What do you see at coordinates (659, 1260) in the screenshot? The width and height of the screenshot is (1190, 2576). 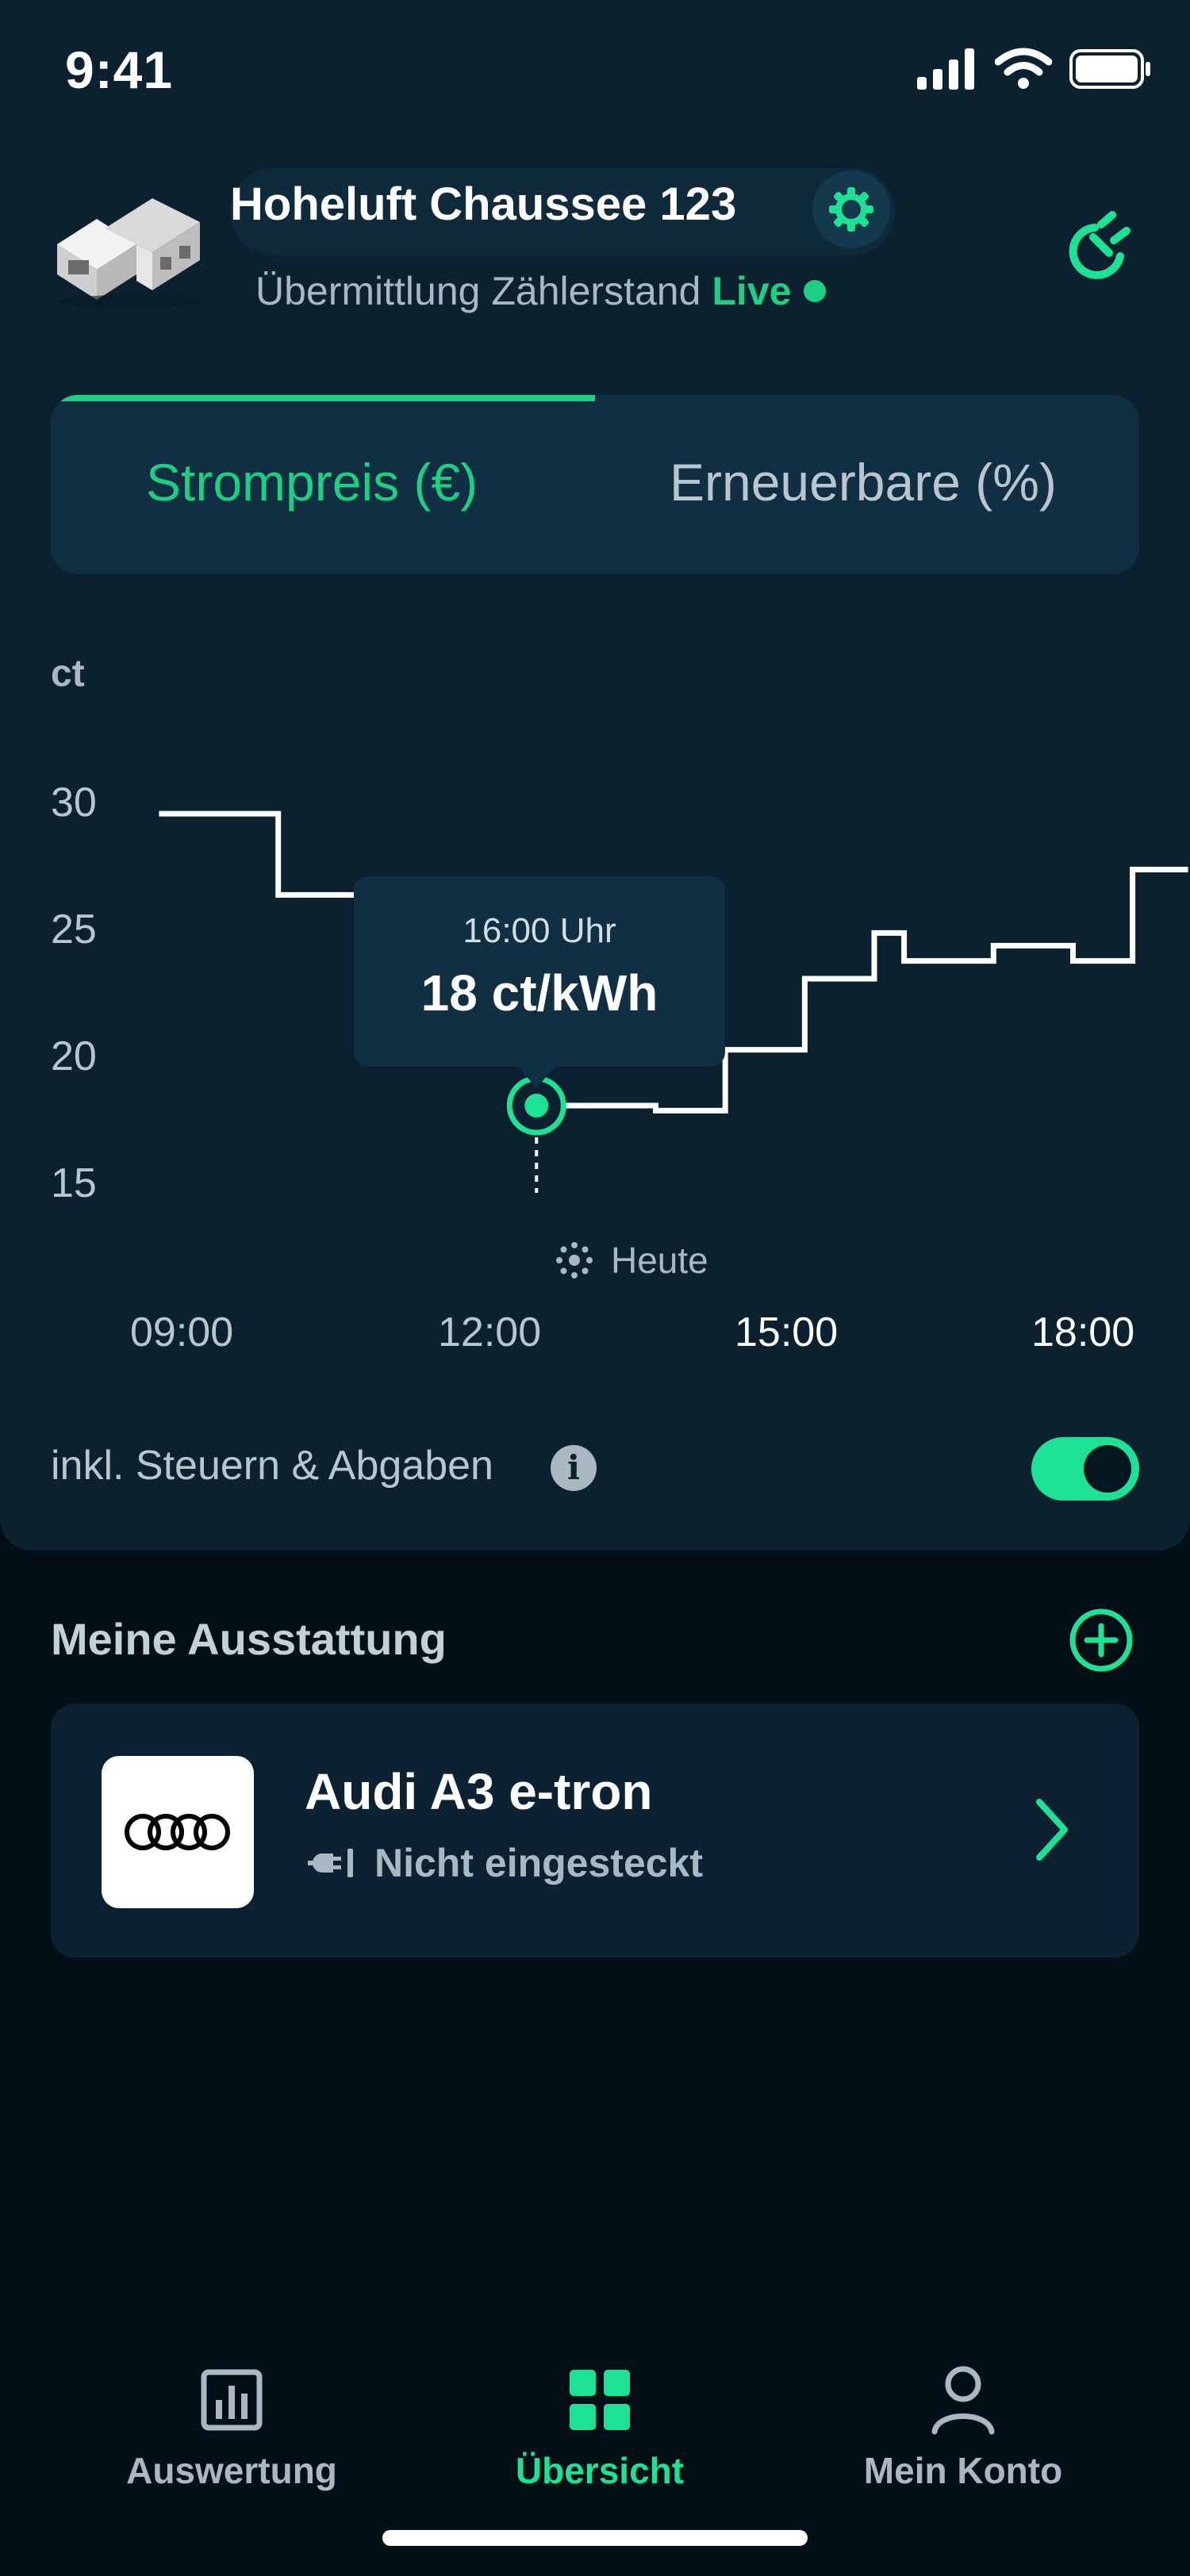 I see `today-label: Heute` at bounding box center [659, 1260].